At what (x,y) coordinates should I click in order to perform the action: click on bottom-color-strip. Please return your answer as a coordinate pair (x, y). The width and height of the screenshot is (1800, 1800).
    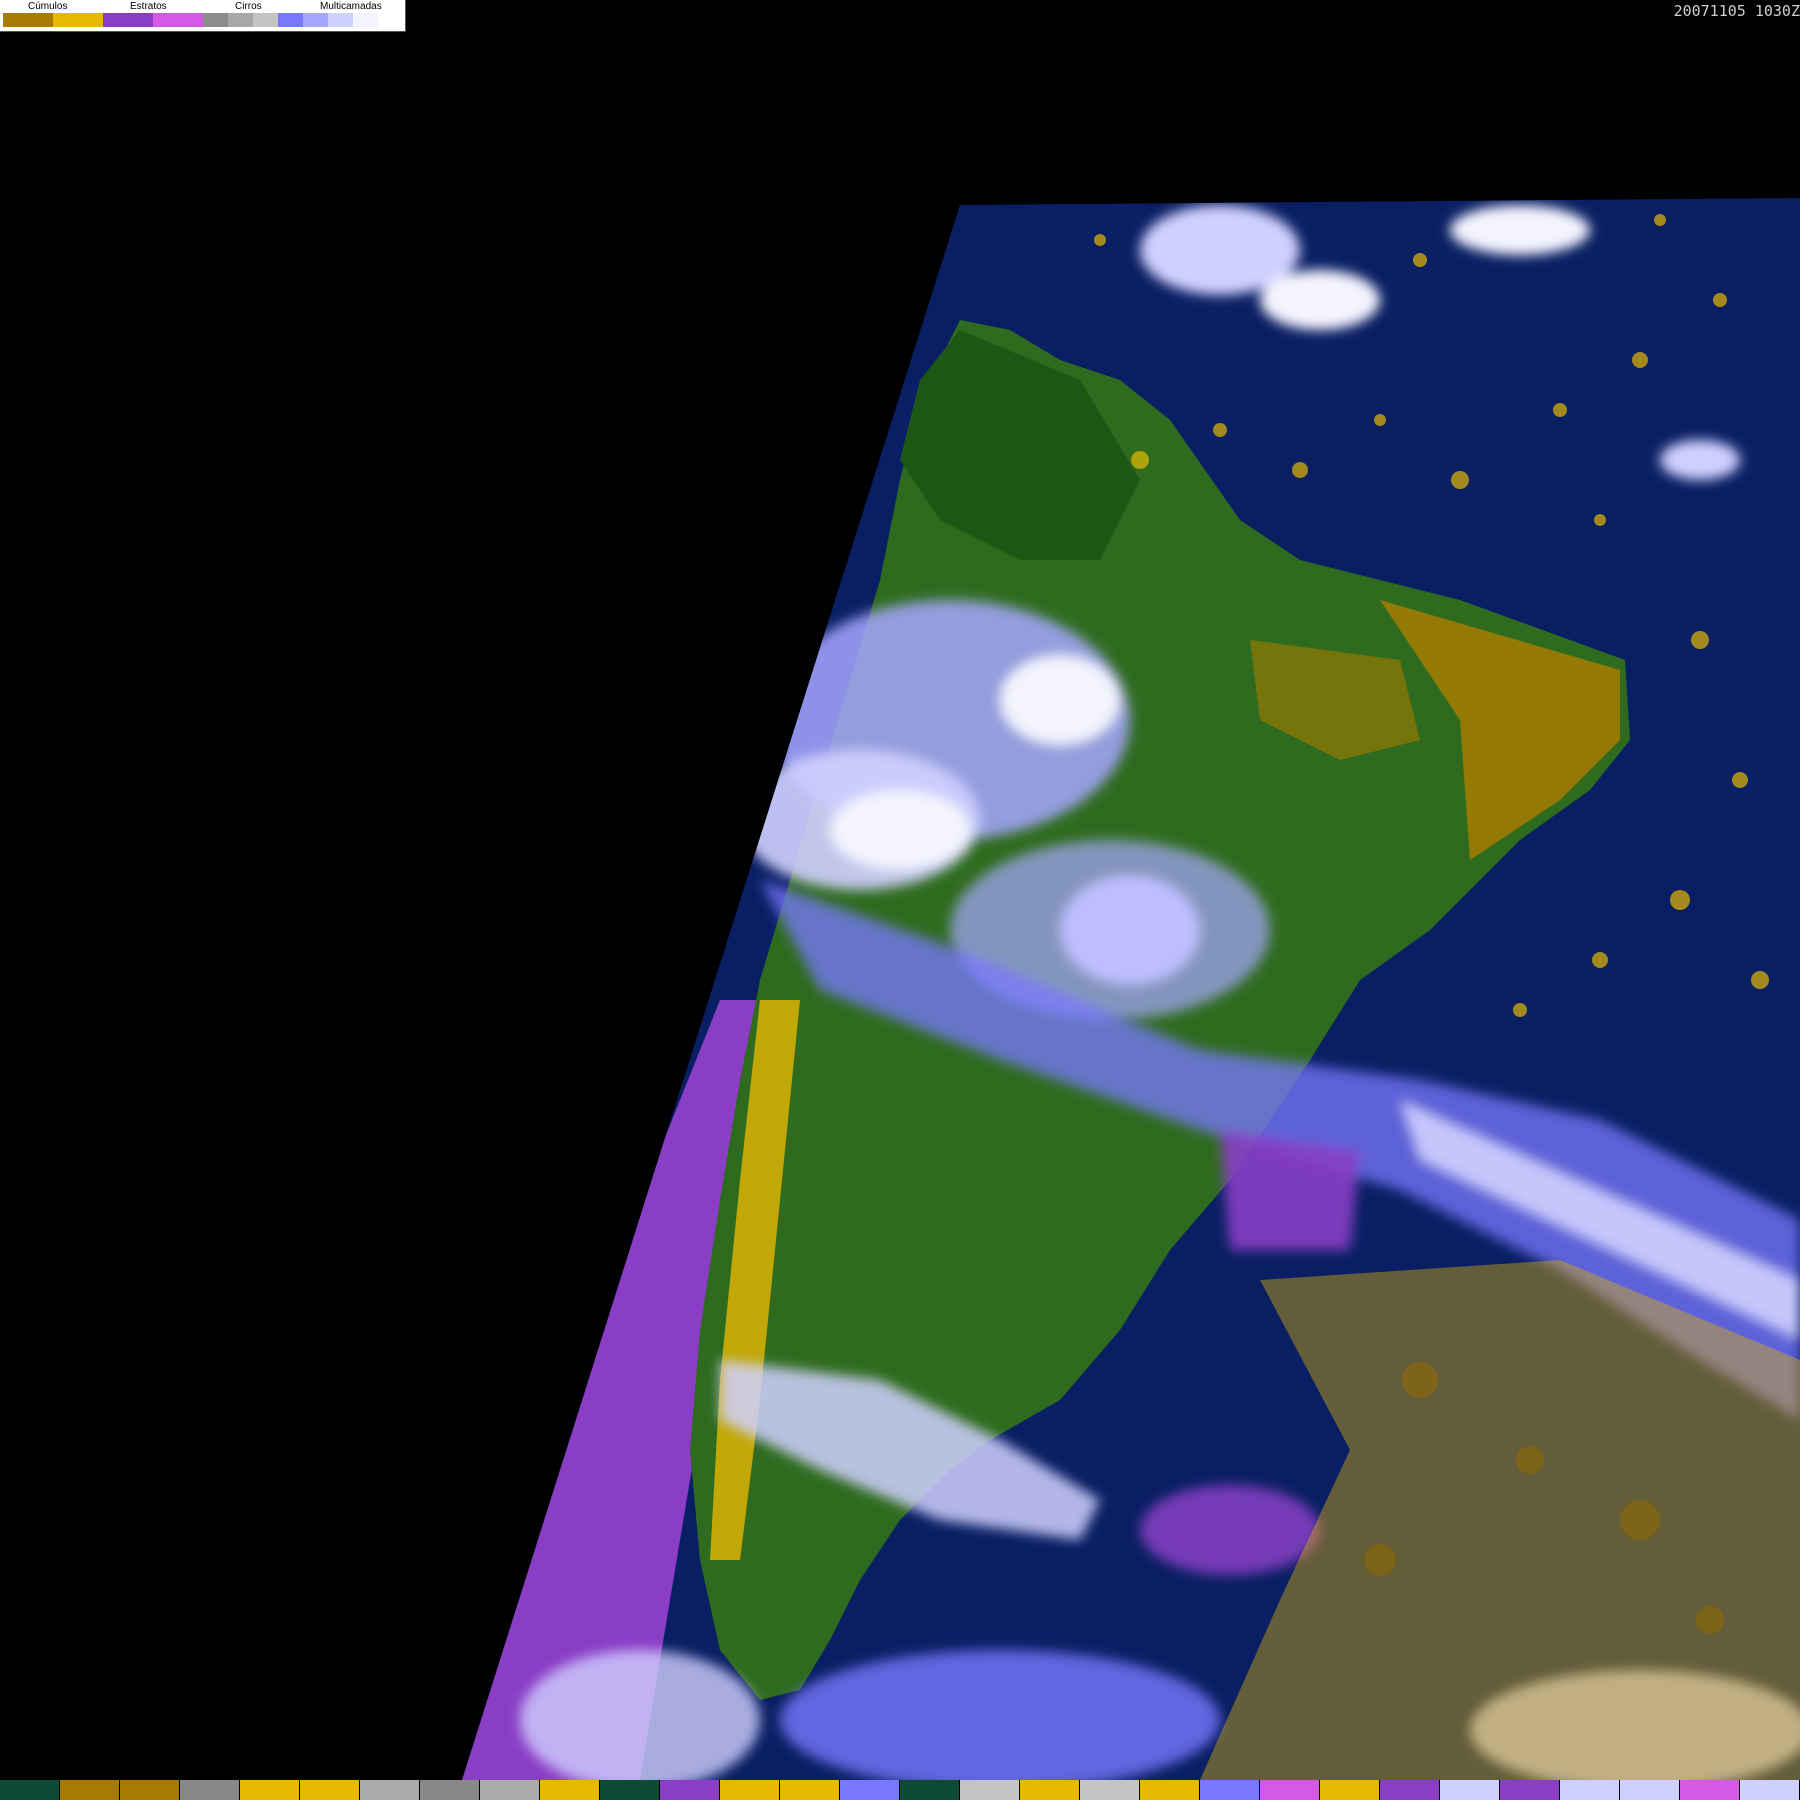
    Looking at the image, I should click on (900, 1790).